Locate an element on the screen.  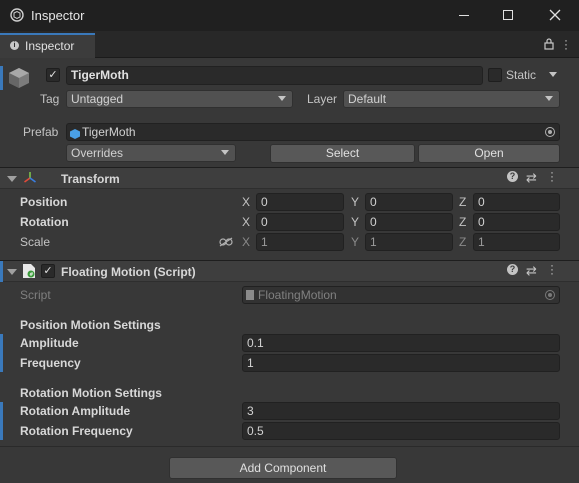
script-file-icon is located at coordinates (250, 295).